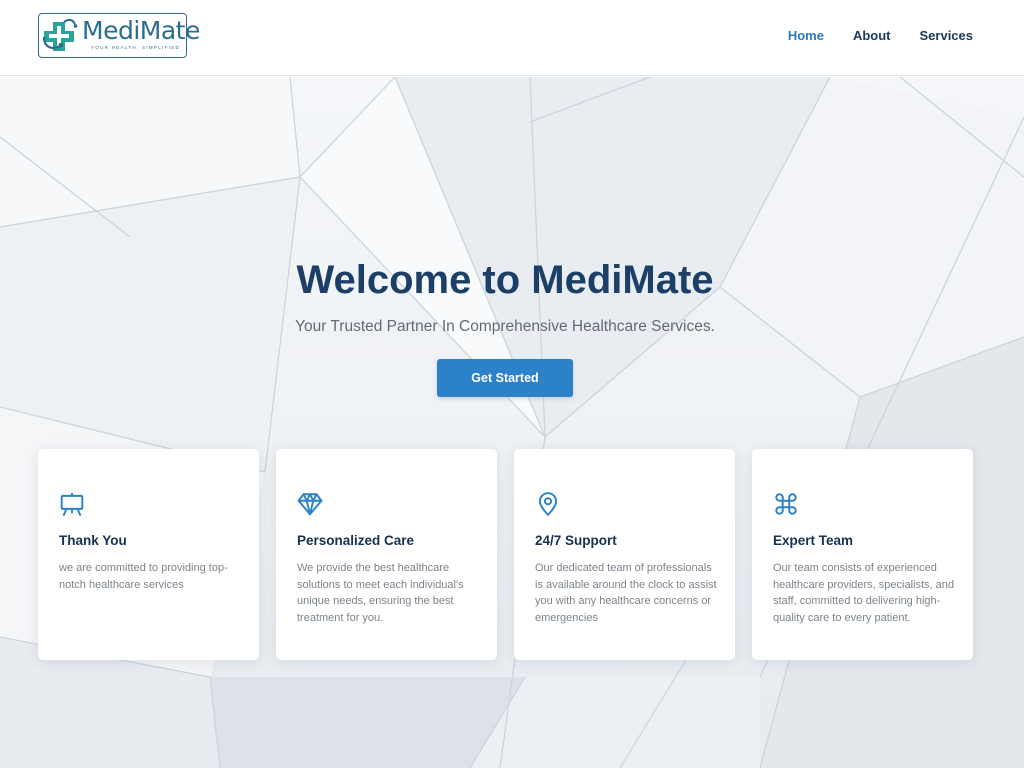  I want to click on logo-wordmark: MediMate, so click(141, 30).